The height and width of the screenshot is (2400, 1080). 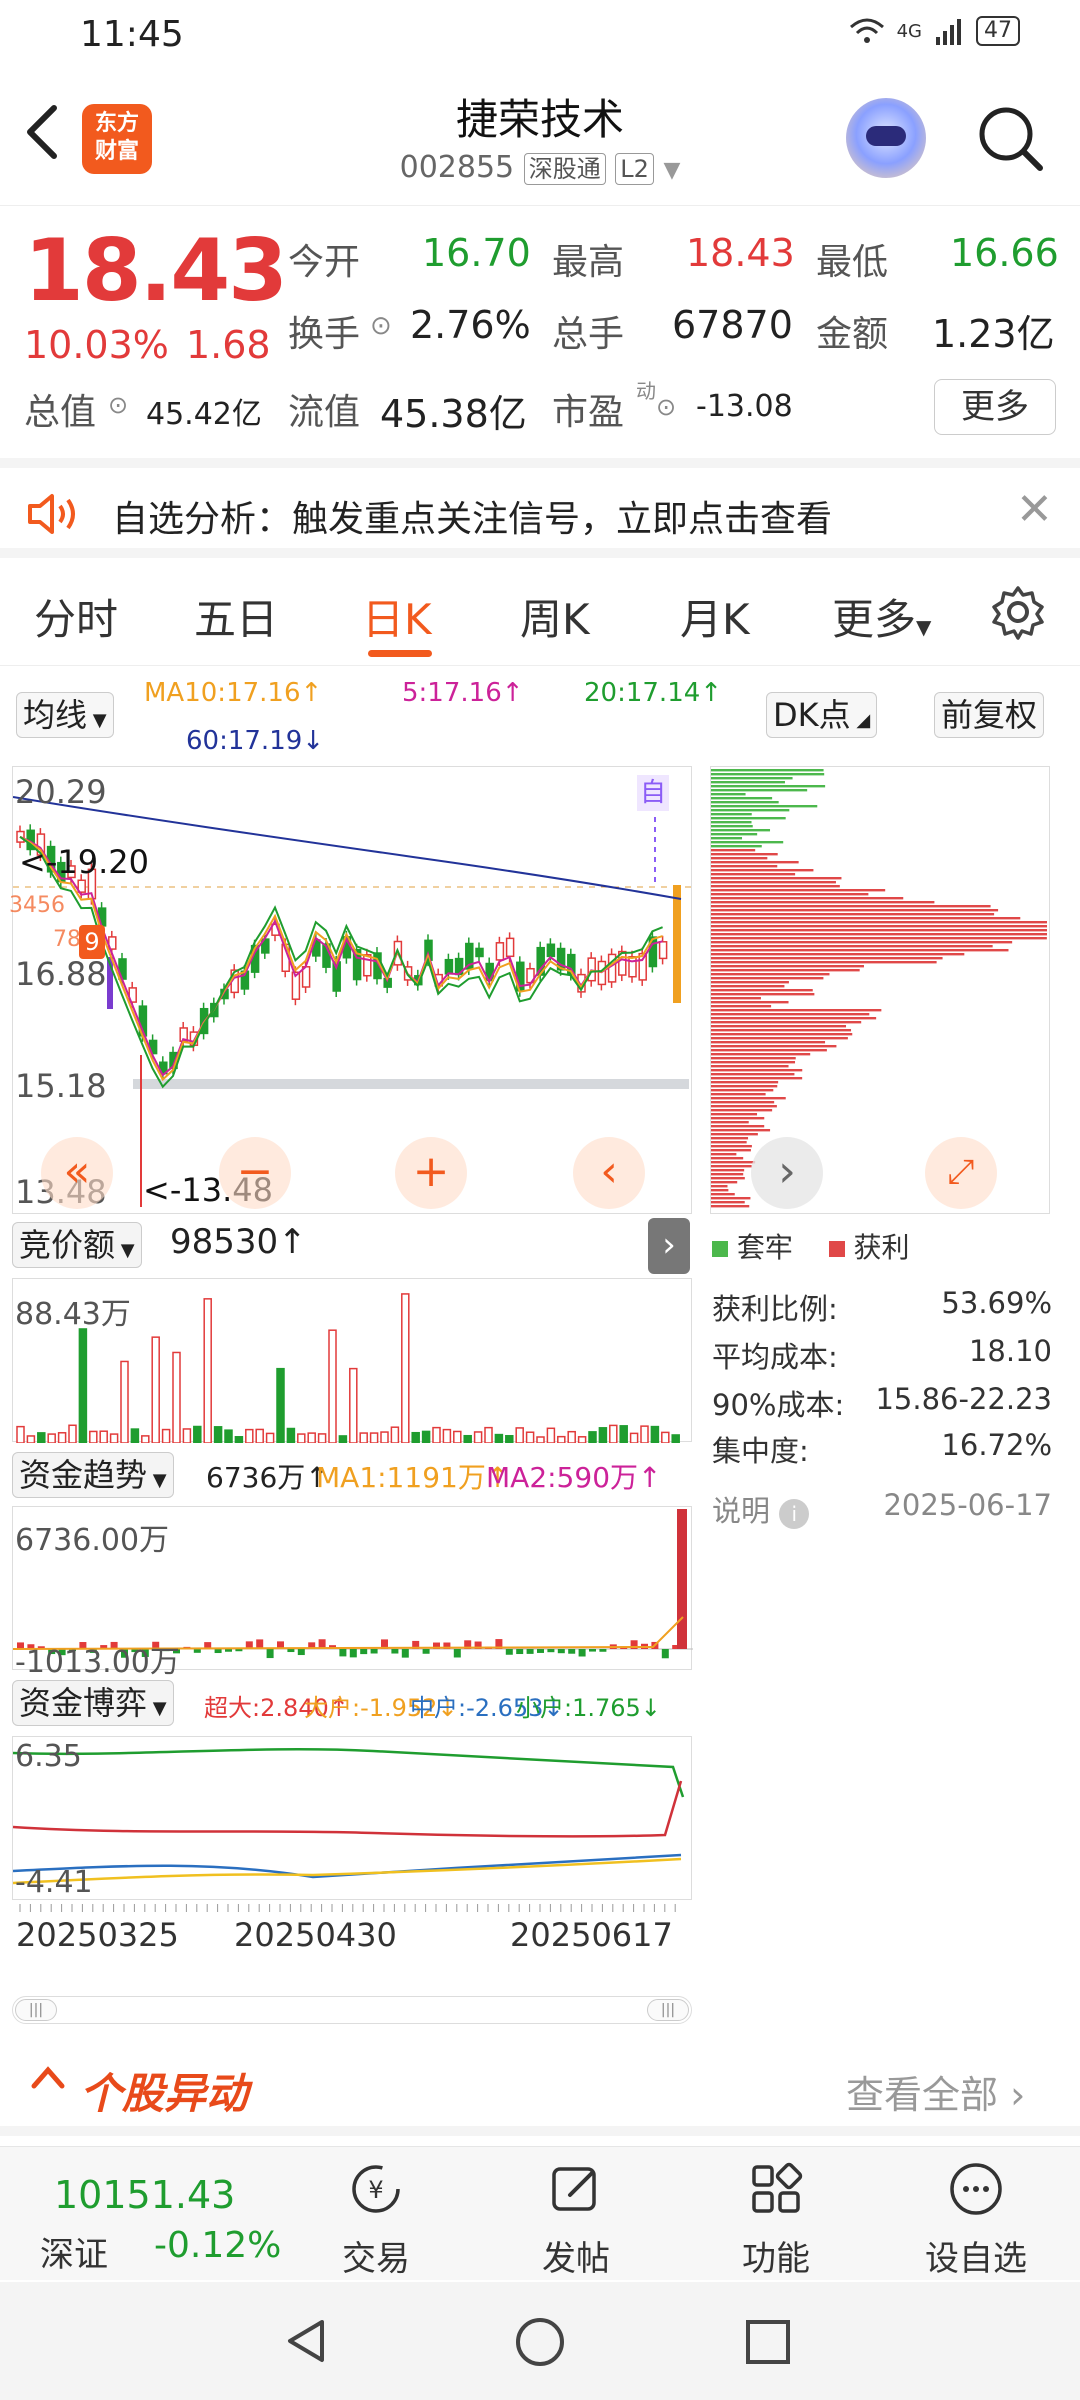 I want to click on stat-profit-ratio: 获利比例: 53.69%, so click(x=882, y=1306).